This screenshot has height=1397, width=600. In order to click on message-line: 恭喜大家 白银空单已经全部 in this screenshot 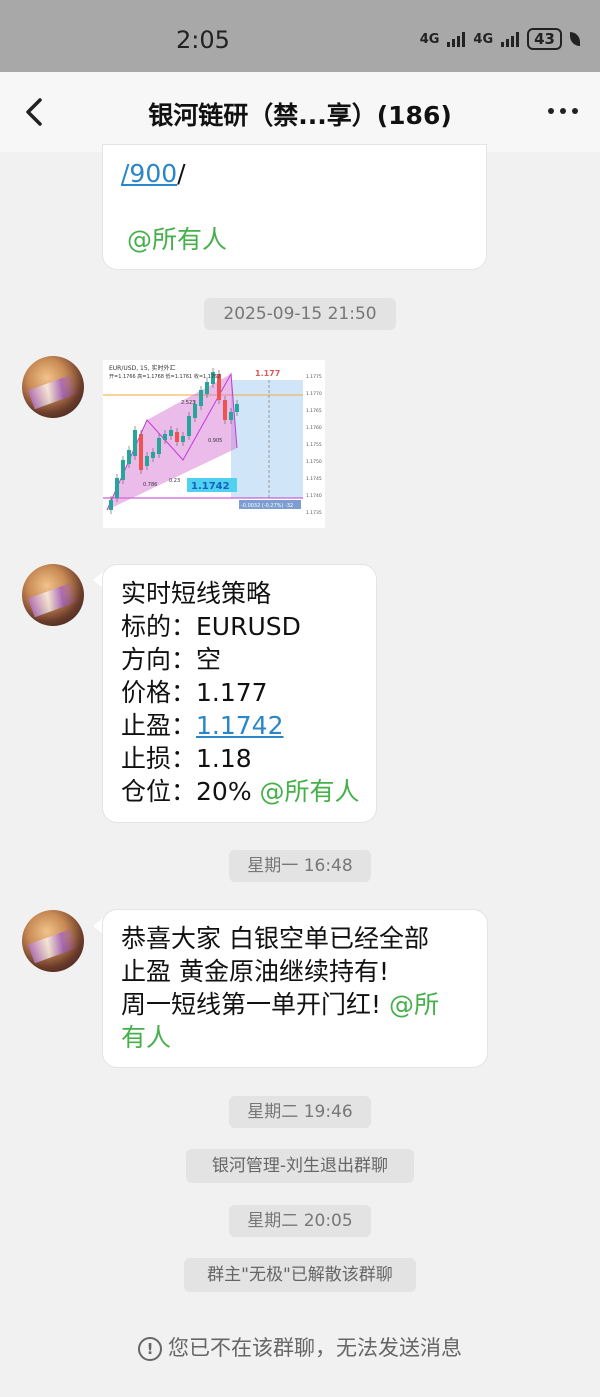, I will do `click(275, 938)`.